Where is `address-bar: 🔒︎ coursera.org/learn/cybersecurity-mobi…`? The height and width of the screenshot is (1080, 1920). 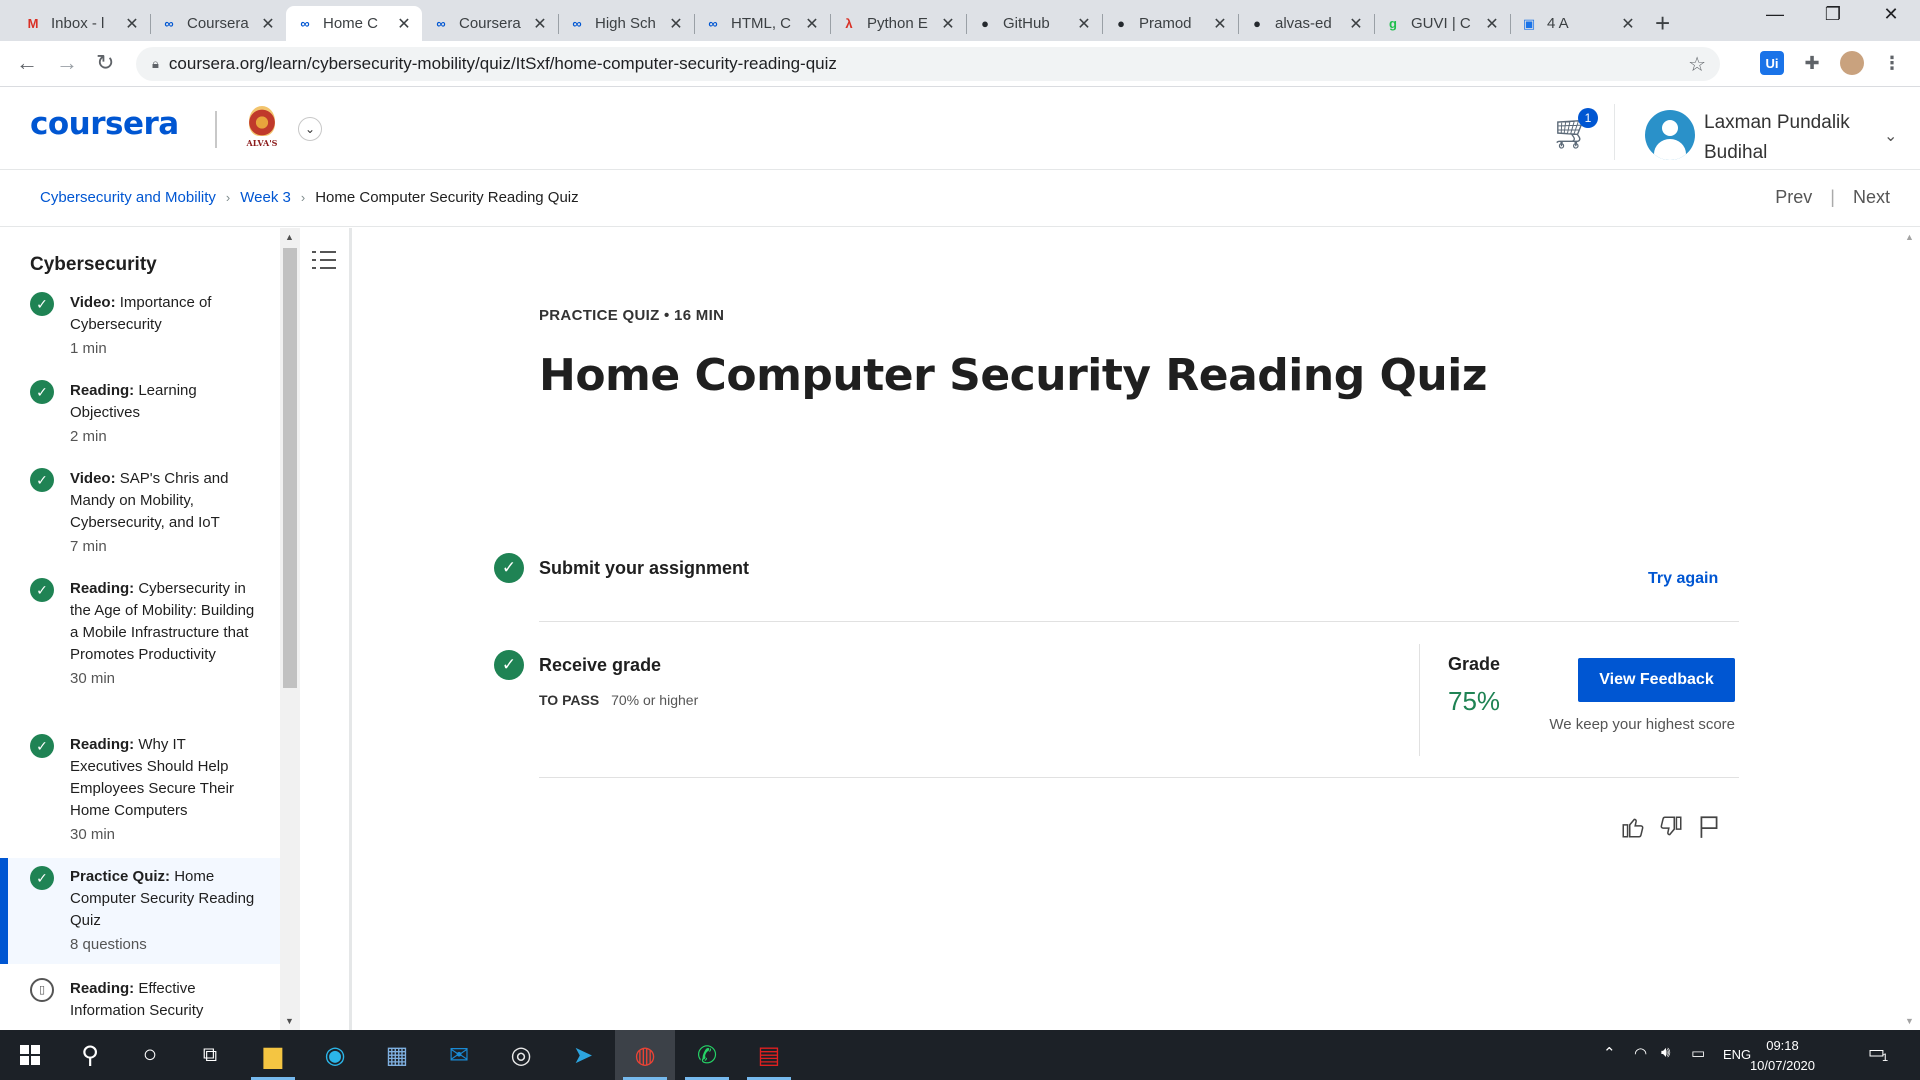 address-bar: 🔒︎ coursera.org/learn/cybersecurity-mobi… is located at coordinates (928, 64).